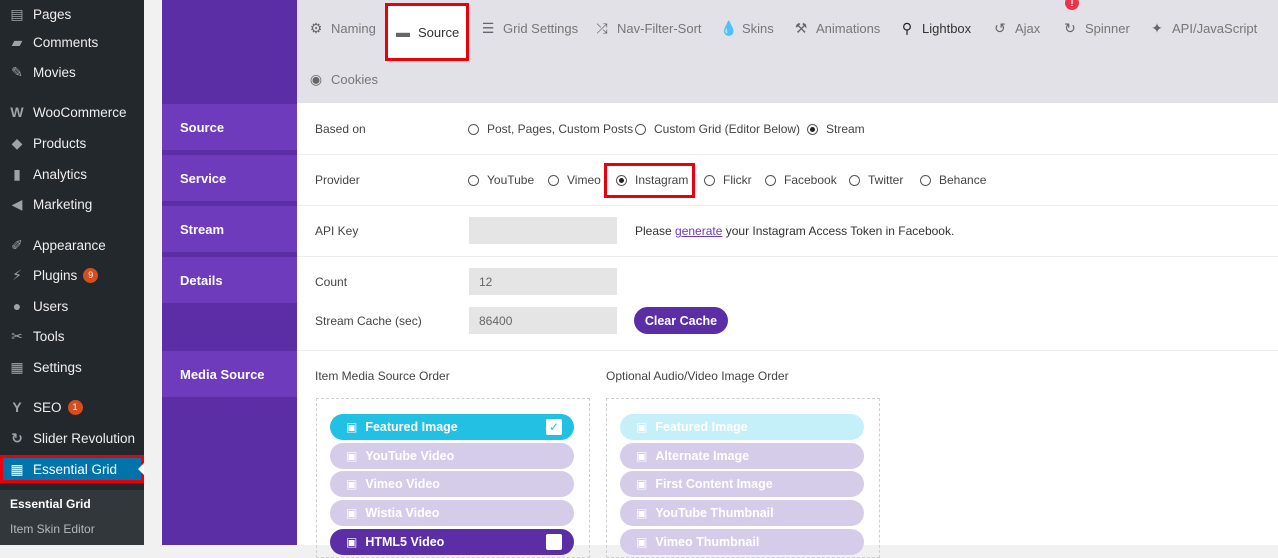  I want to click on generate-link: generate, so click(698, 231).